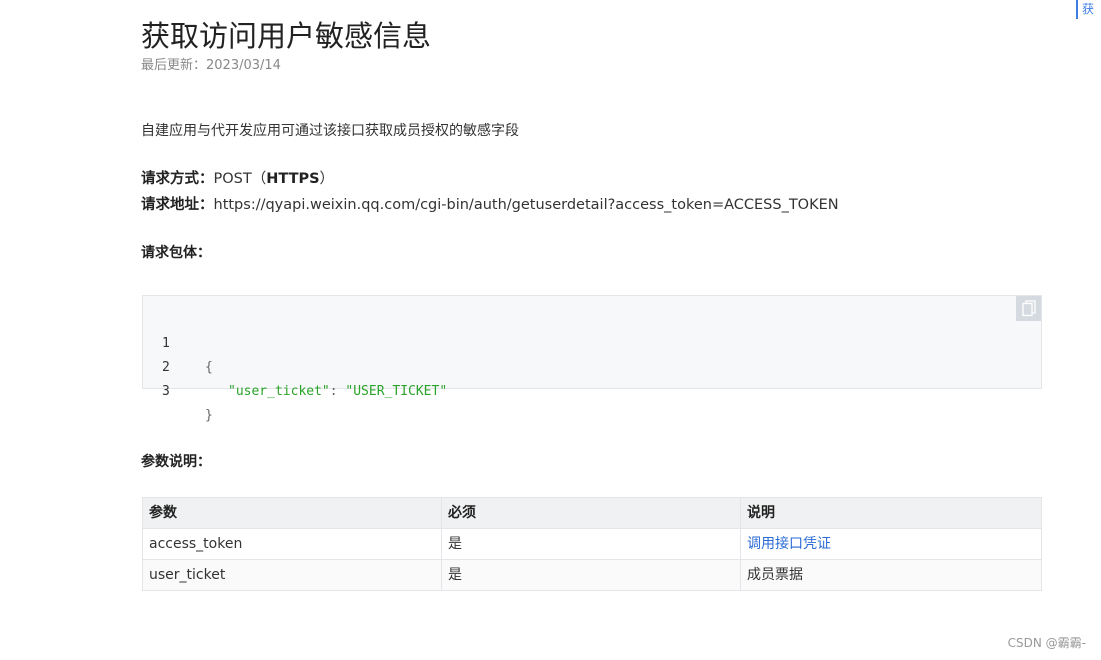  Describe the element at coordinates (209, 367) in the screenshot. I see `code-text: {` at that location.